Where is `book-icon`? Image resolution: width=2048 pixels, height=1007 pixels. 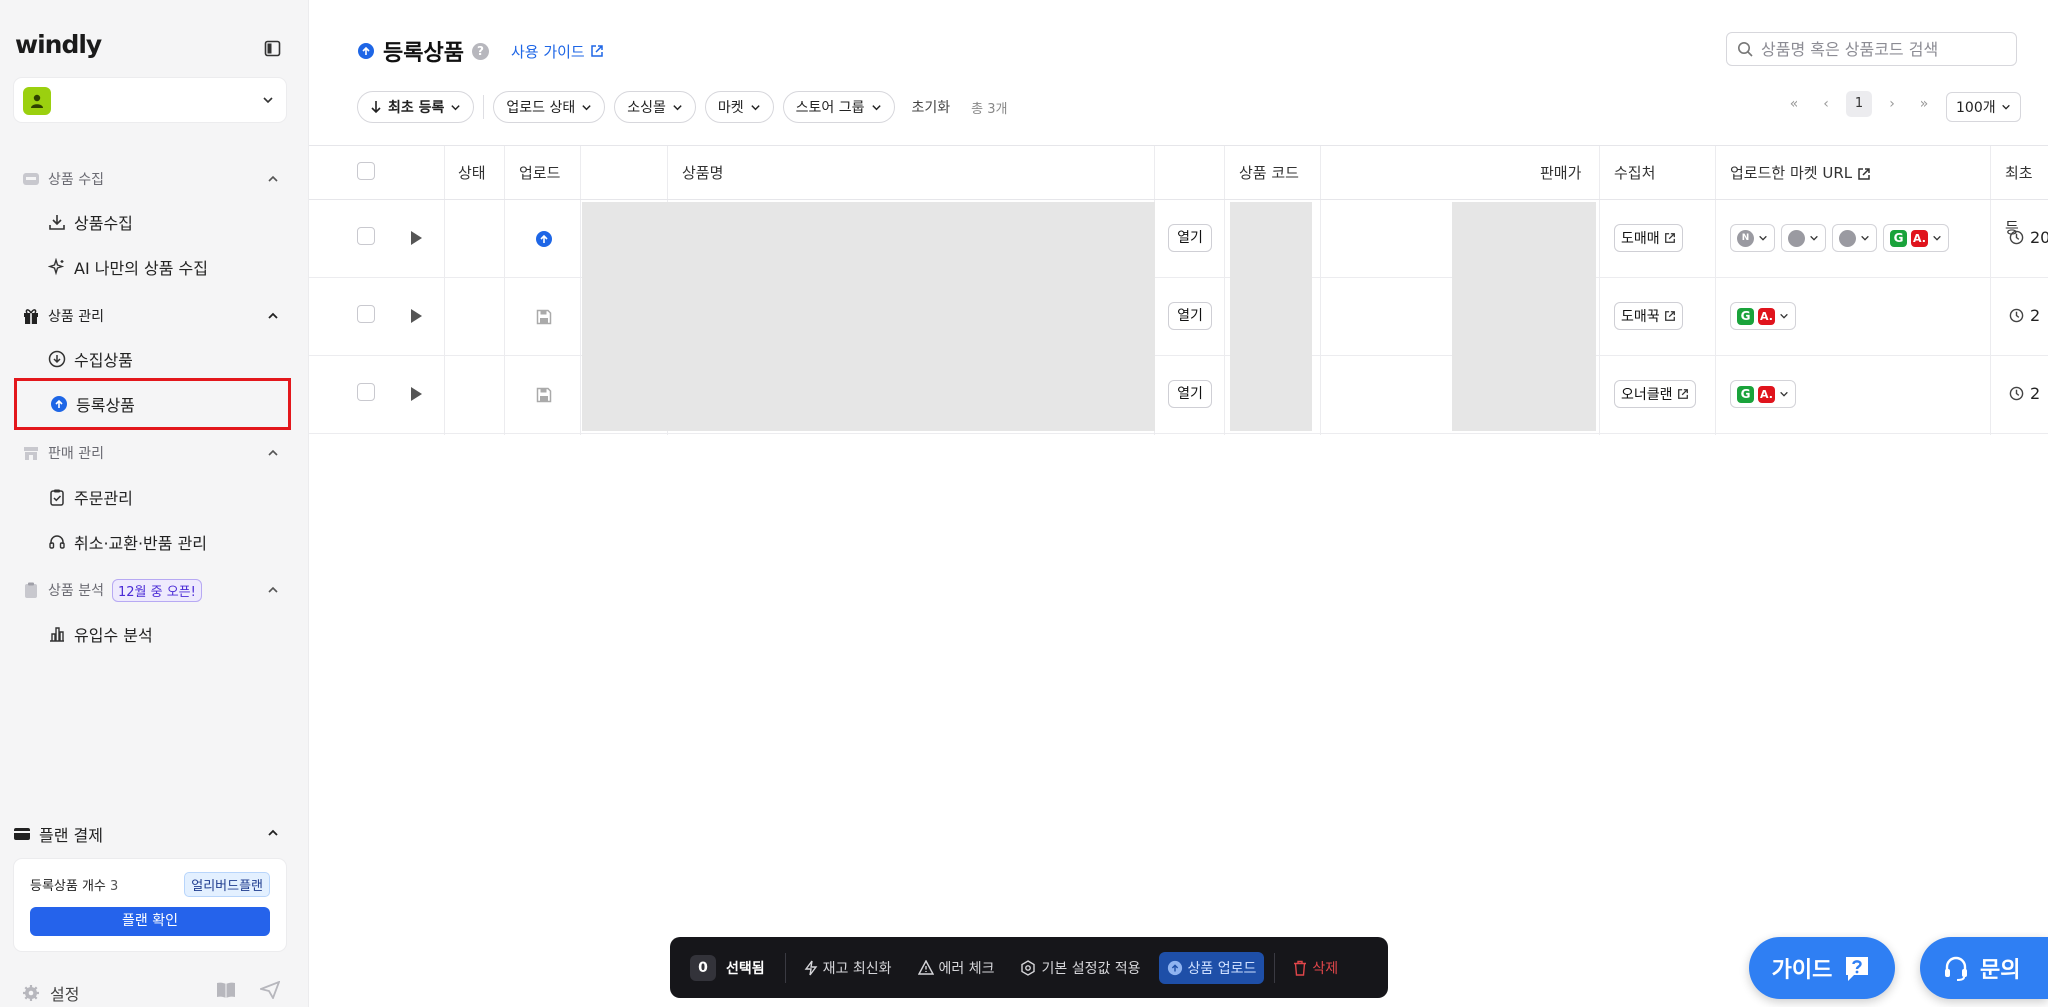 book-icon is located at coordinates (226, 990).